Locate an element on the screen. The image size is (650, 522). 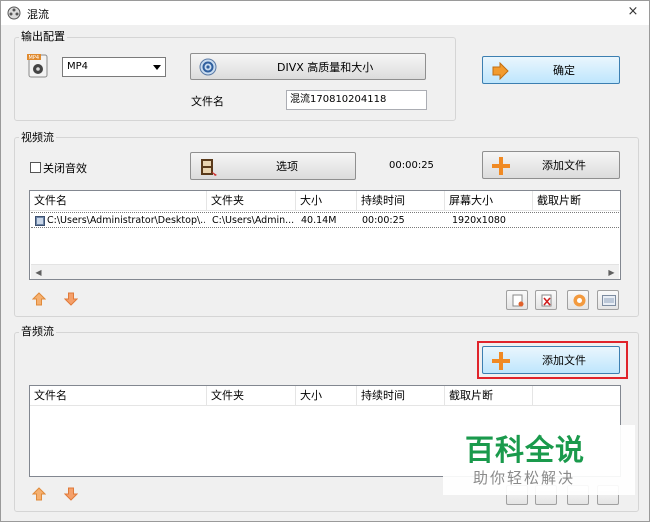
document-add-icon is located at coordinates (518, 300).